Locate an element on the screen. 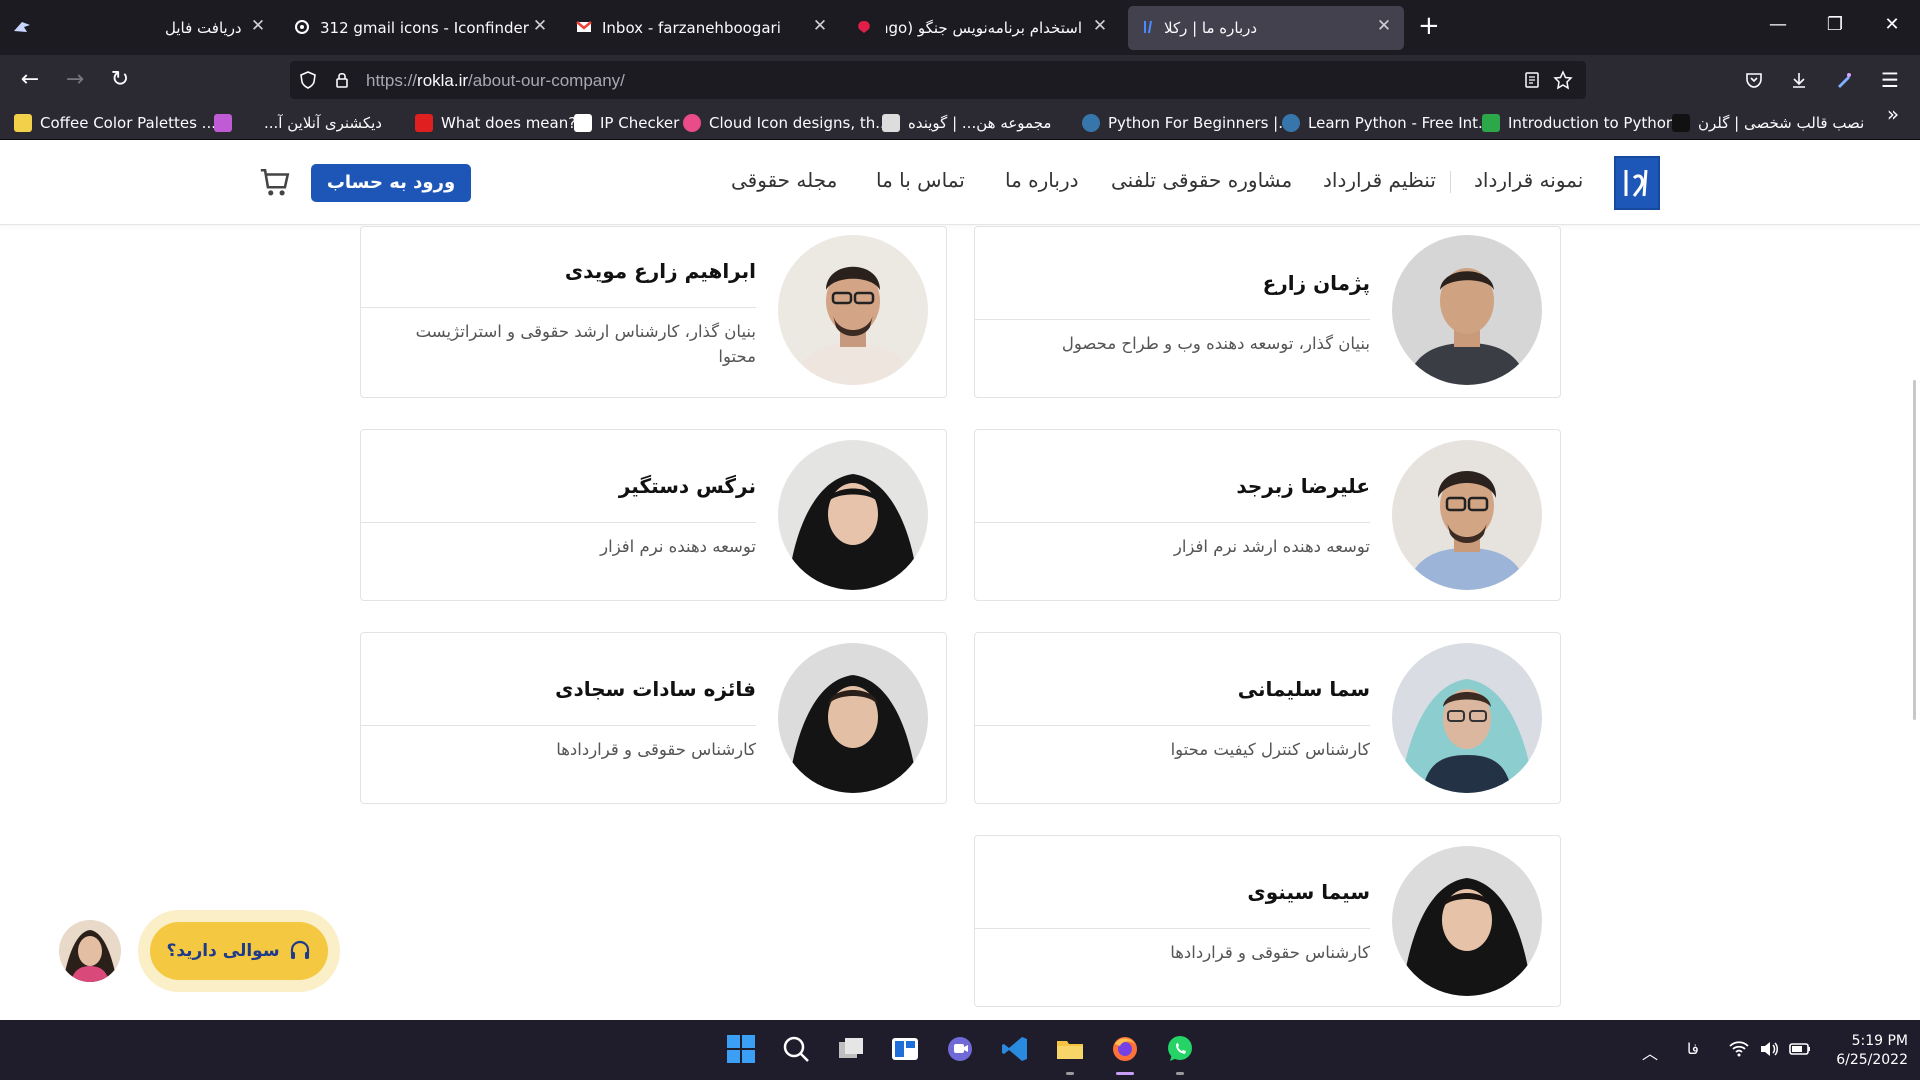  minimize-icon: — is located at coordinates (1778, 24).